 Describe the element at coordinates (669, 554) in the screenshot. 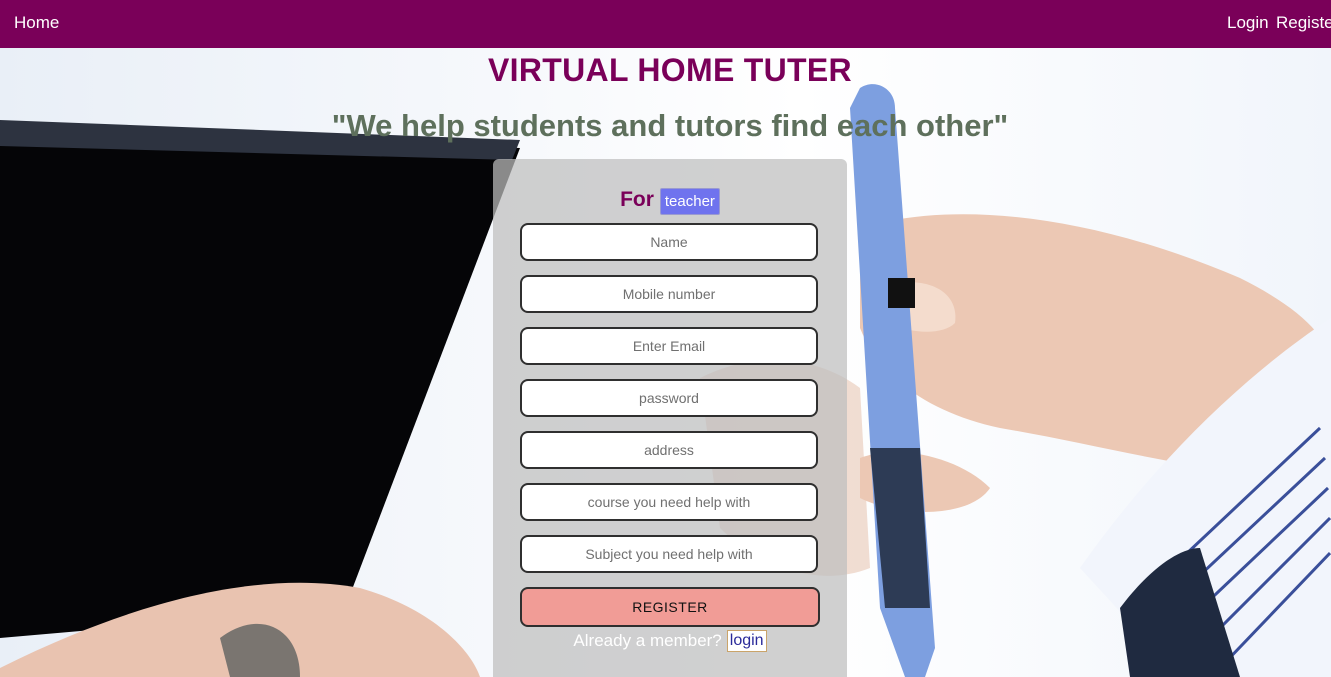

I see `subject-input` at that location.